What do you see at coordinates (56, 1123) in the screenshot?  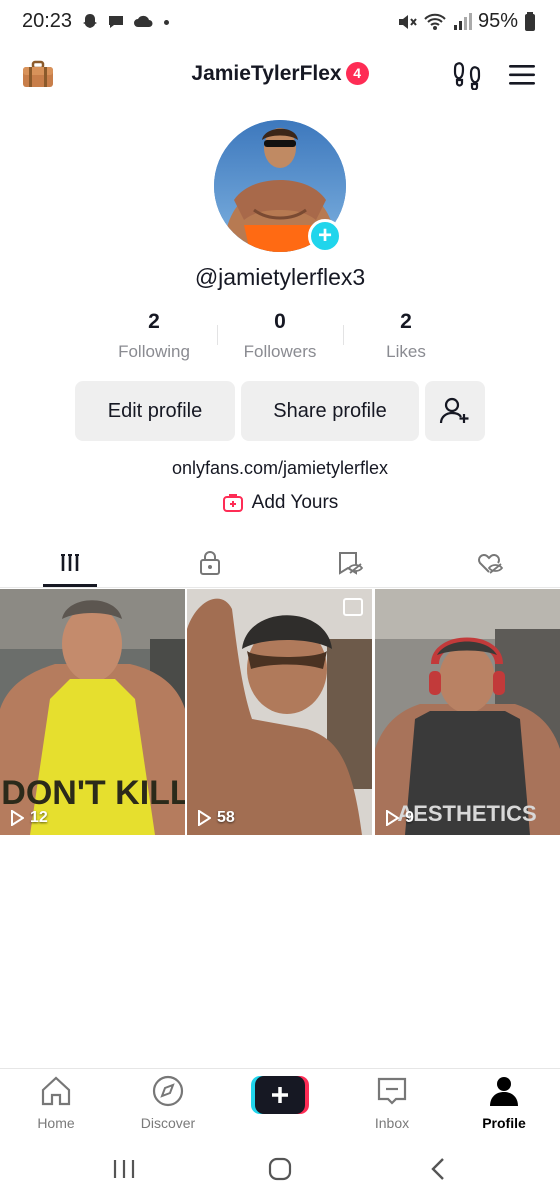 I see `nav-home-label: Home` at bounding box center [56, 1123].